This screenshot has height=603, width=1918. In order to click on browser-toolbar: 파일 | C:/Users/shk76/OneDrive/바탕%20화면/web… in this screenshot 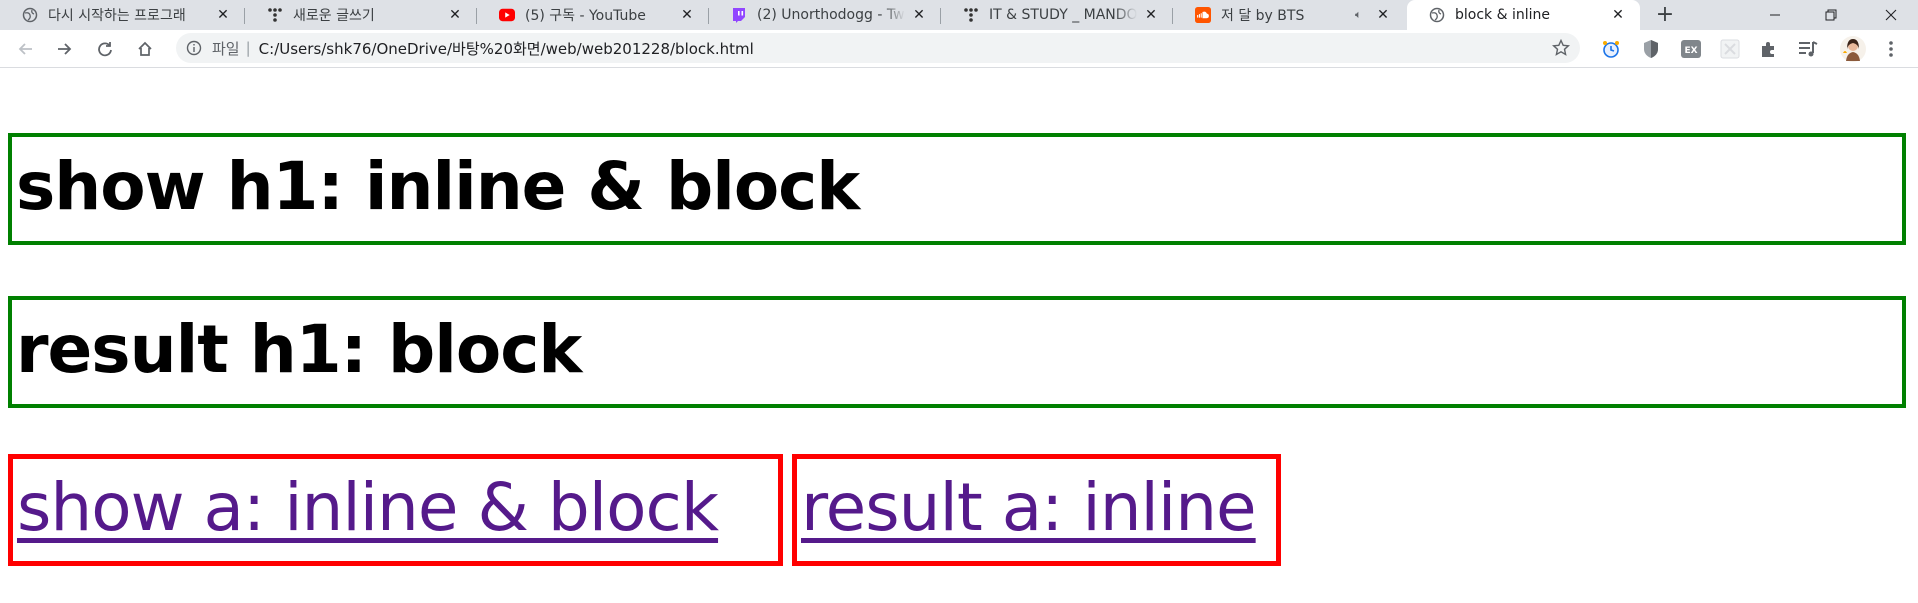, I will do `click(959, 49)`.